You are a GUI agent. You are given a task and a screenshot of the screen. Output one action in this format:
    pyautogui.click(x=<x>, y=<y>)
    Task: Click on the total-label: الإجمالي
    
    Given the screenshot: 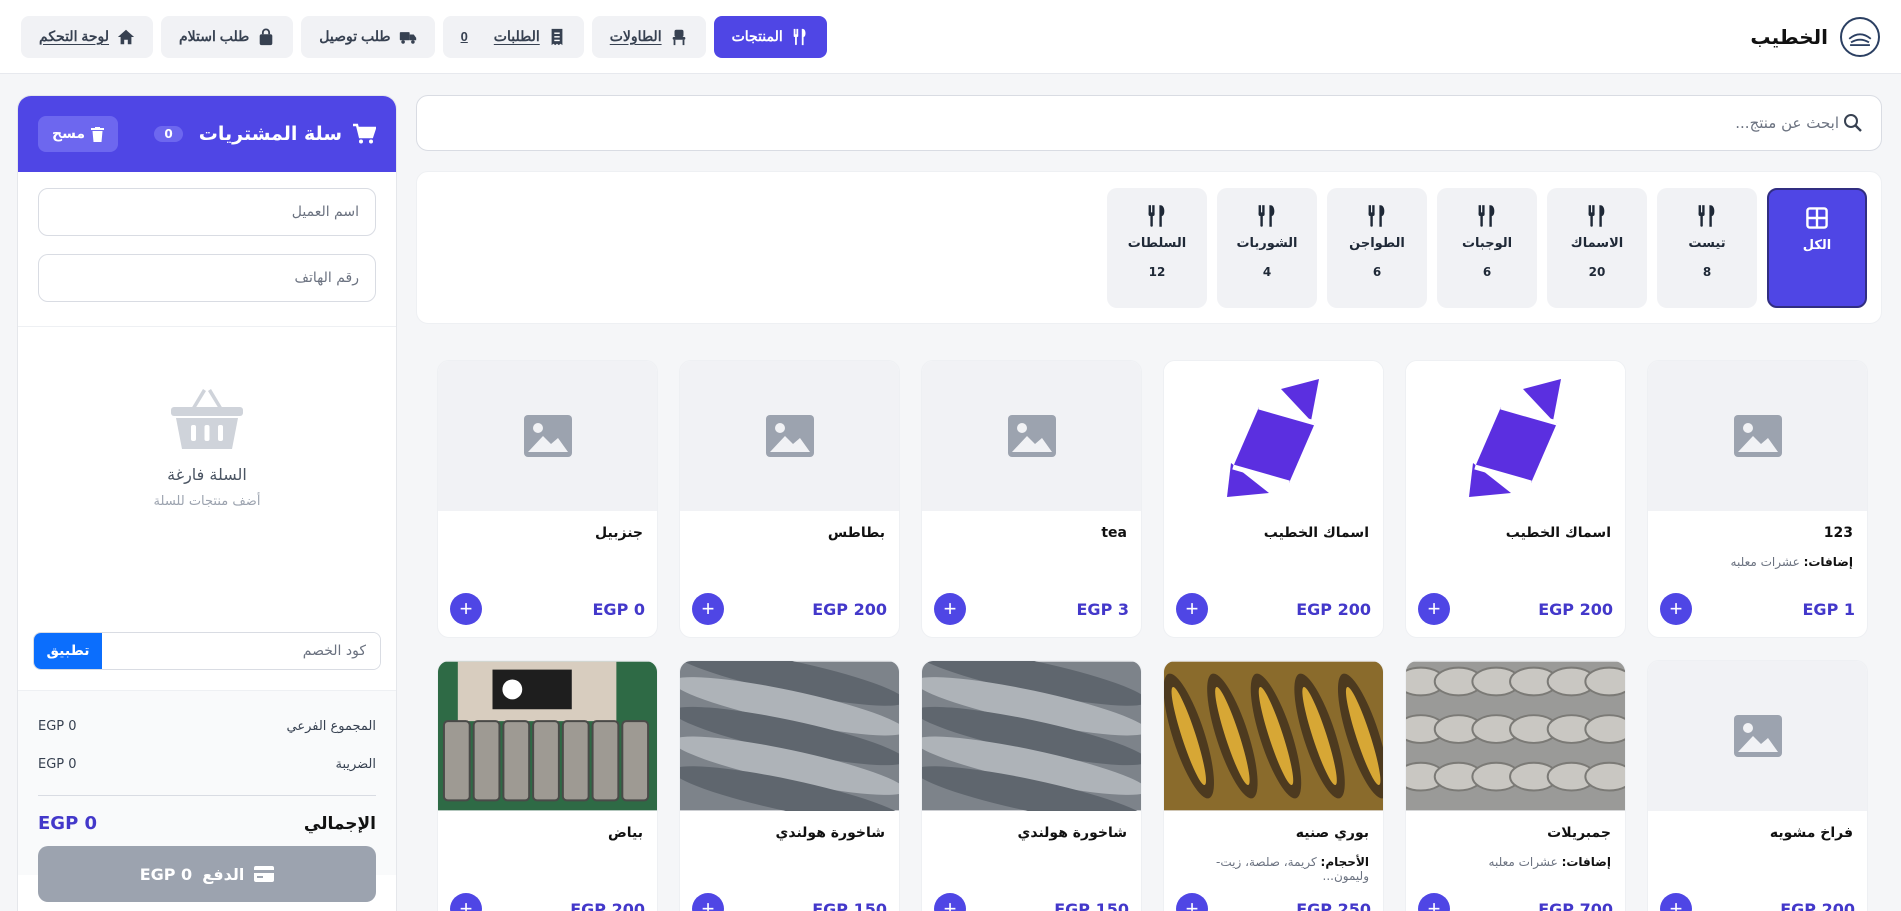 What is the action you would take?
    pyautogui.click(x=339, y=823)
    